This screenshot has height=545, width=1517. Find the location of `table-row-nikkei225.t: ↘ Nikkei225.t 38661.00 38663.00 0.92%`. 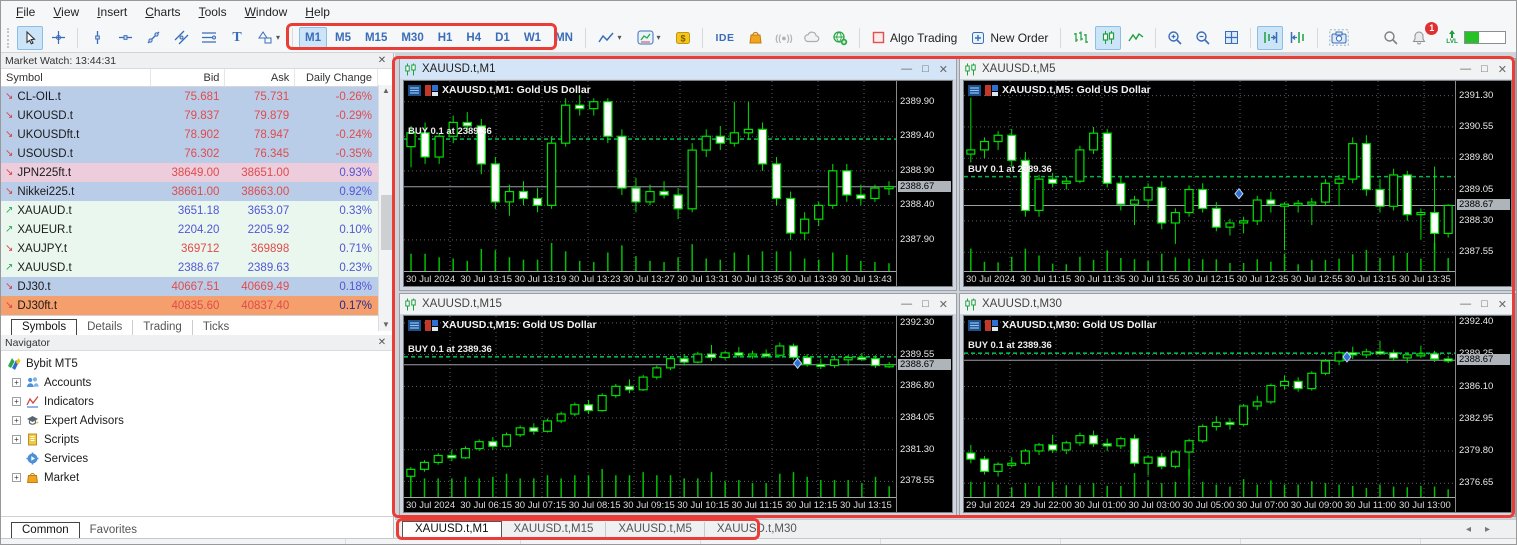

table-row-nikkei225.t: ↘ Nikkei225.t 38661.00 38663.00 0.92% is located at coordinates (197, 191).